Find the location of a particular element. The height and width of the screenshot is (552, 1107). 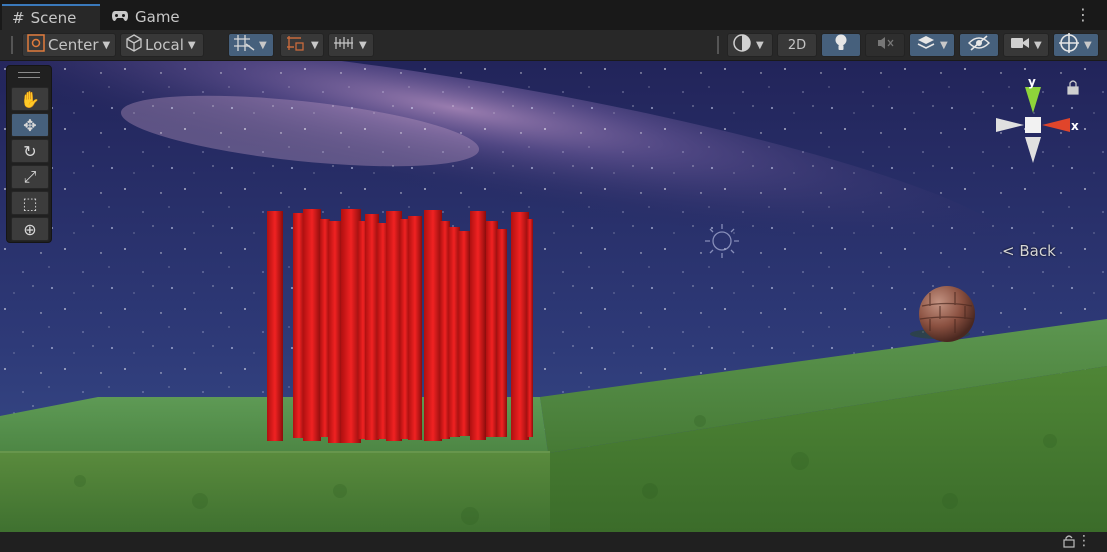

hand-tool: ✋ is located at coordinates (30, 99).